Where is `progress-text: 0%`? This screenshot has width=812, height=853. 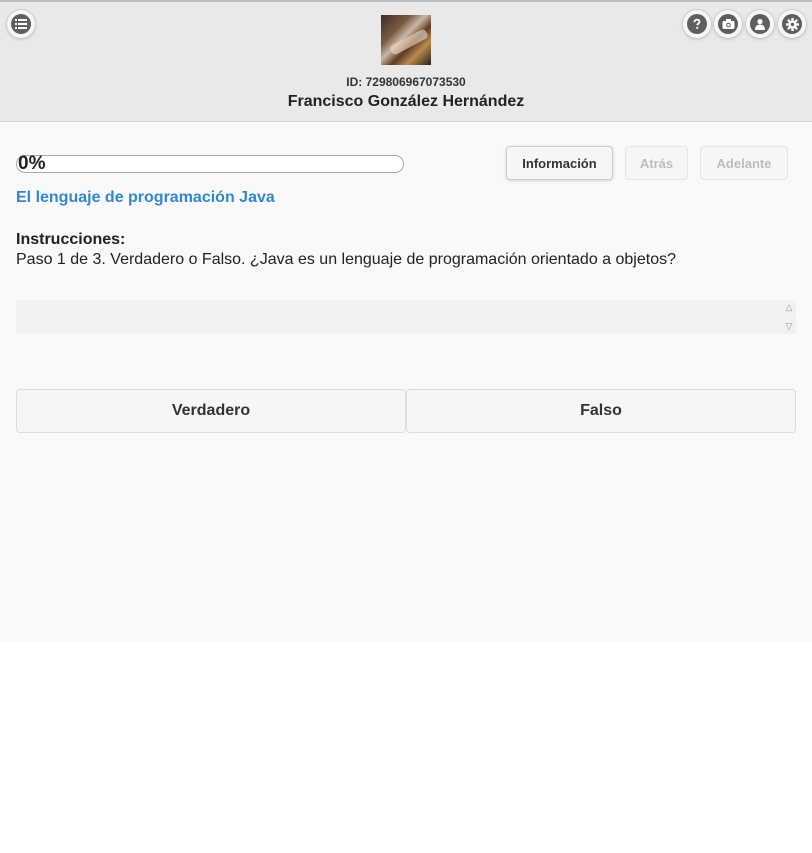
progress-text: 0% is located at coordinates (32, 163).